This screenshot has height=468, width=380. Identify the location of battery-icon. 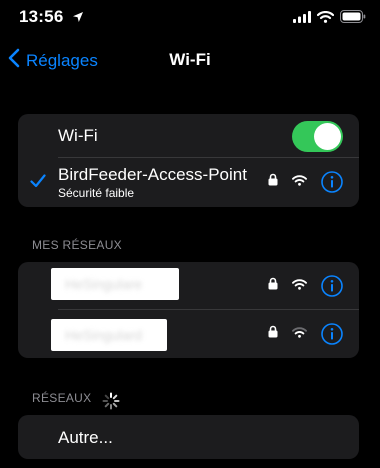
(353, 19).